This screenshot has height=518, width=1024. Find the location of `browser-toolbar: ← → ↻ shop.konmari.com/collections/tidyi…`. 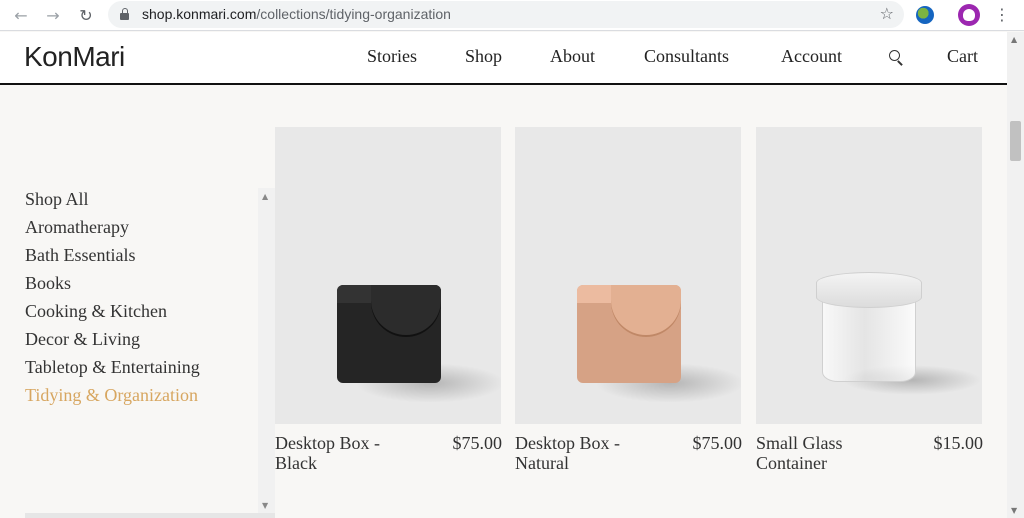

browser-toolbar: ← → ↻ shop.konmari.com/collections/tidyi… is located at coordinates (512, 15).